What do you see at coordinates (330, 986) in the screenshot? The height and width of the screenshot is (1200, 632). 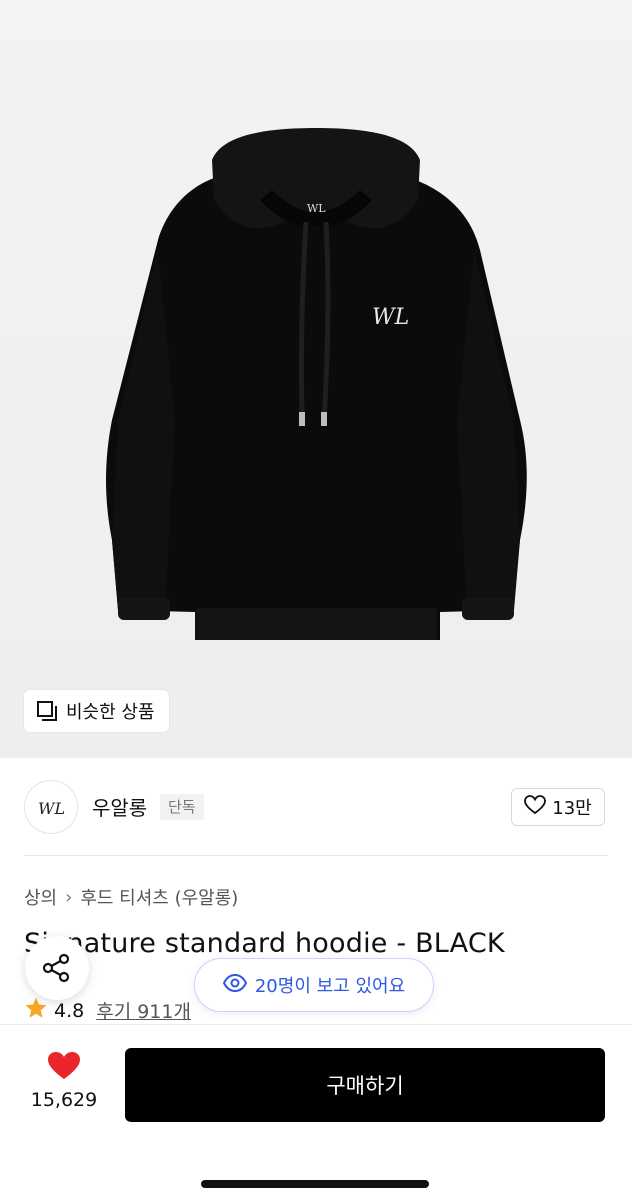 I see `viewers-text: 20명이 보고 있어요` at bounding box center [330, 986].